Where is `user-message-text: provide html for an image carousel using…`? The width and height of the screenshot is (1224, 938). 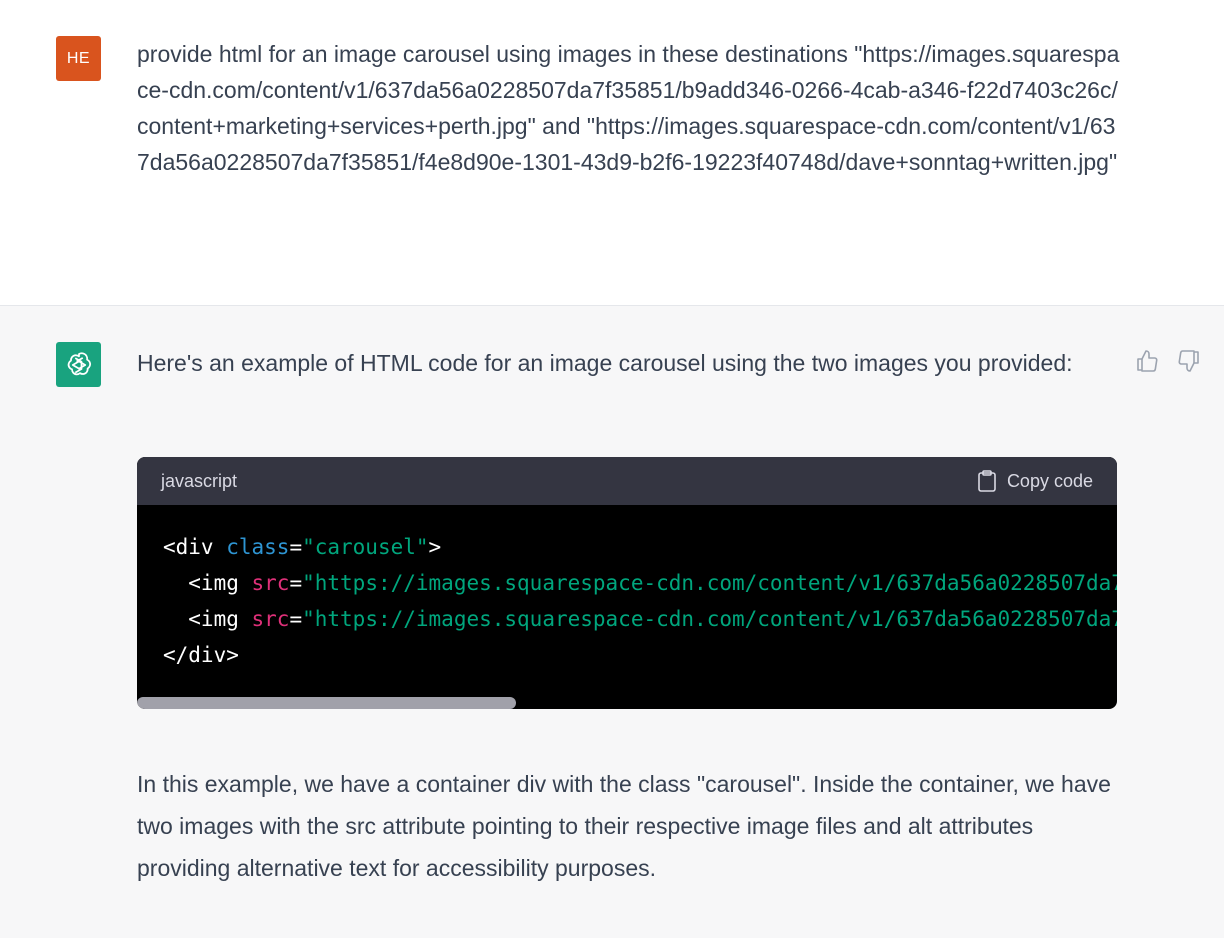
user-message-text: provide html for an image carousel using… is located at coordinates (628, 108).